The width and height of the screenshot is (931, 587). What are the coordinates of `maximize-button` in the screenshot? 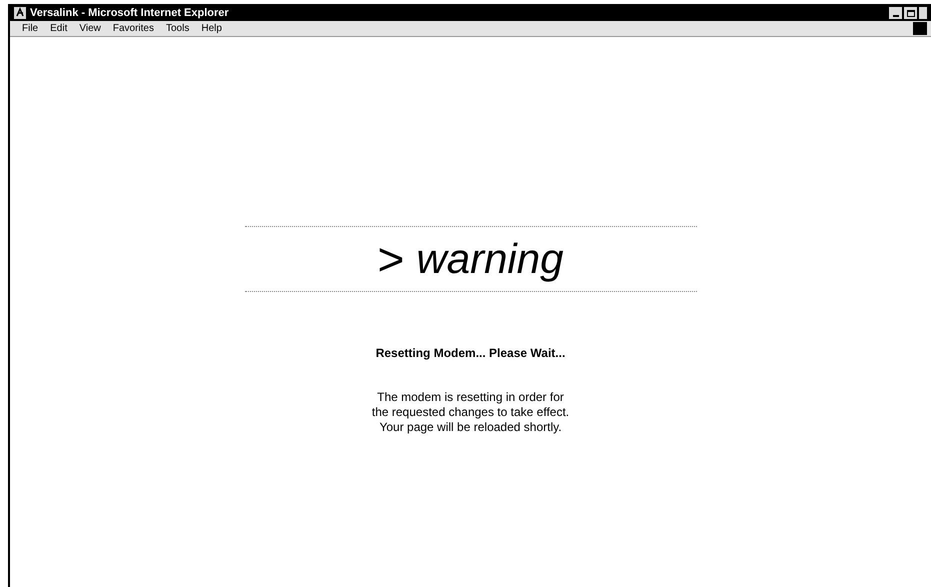 It's located at (910, 13).